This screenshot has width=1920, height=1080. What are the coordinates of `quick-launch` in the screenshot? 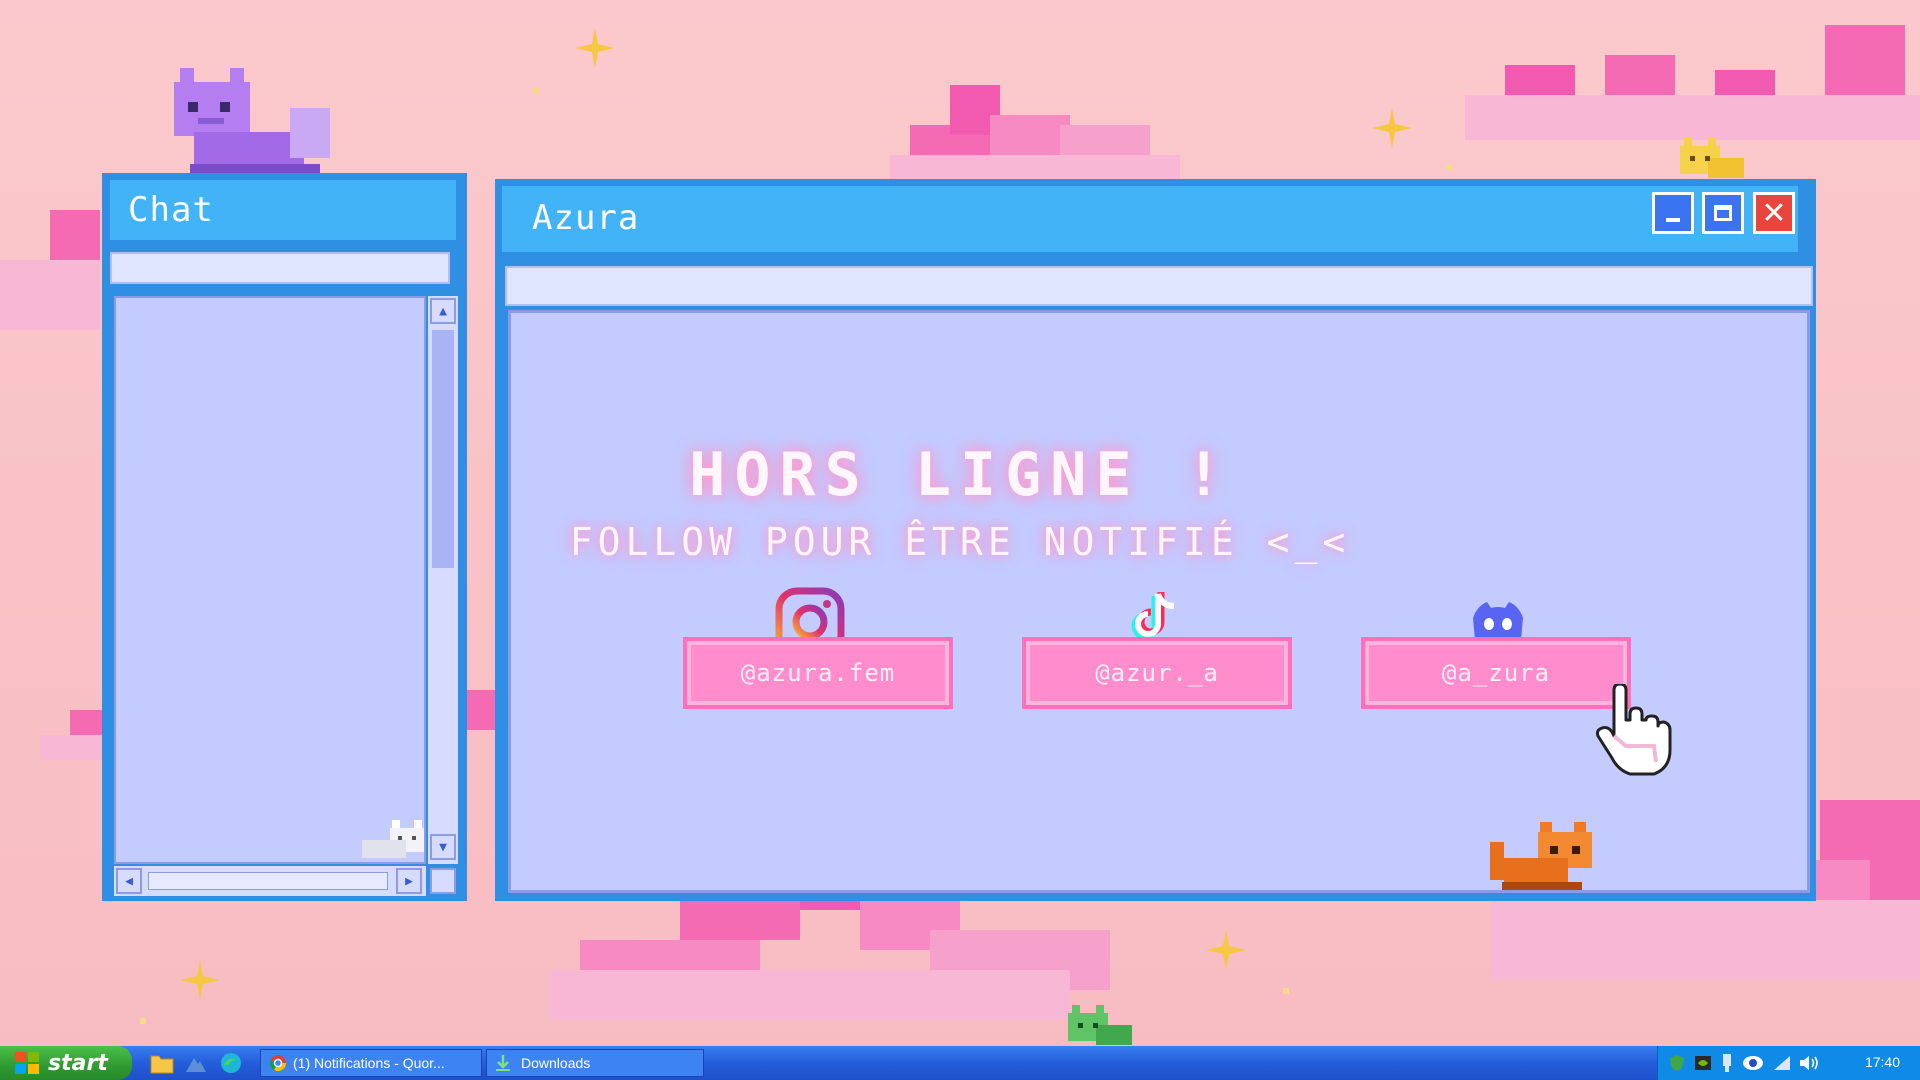 It's located at (198, 1063).